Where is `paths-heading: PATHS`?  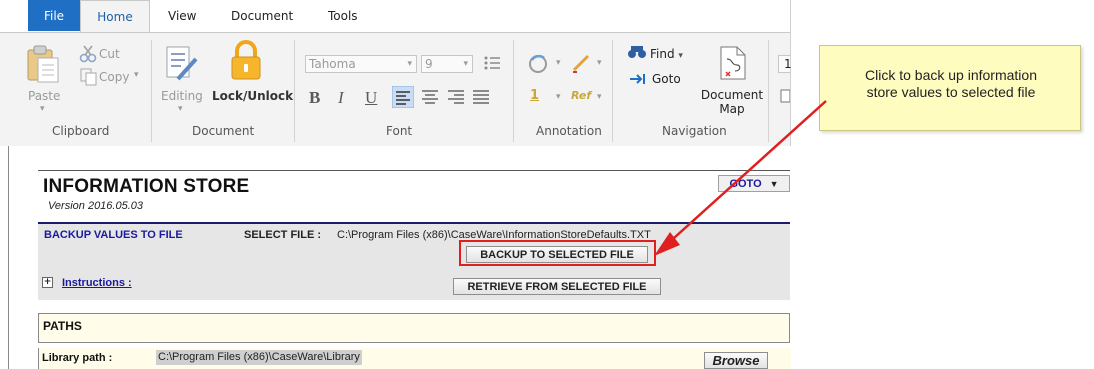 paths-heading: PATHS is located at coordinates (62, 326).